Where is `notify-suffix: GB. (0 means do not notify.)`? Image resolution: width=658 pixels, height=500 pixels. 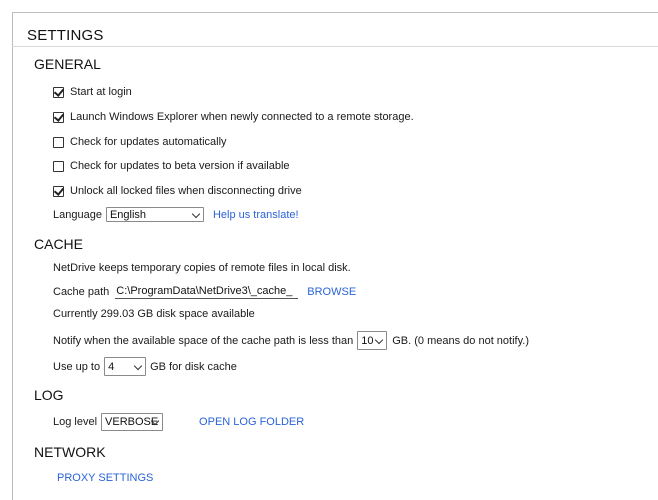
notify-suffix: GB. (0 means do not notify.) is located at coordinates (460, 340).